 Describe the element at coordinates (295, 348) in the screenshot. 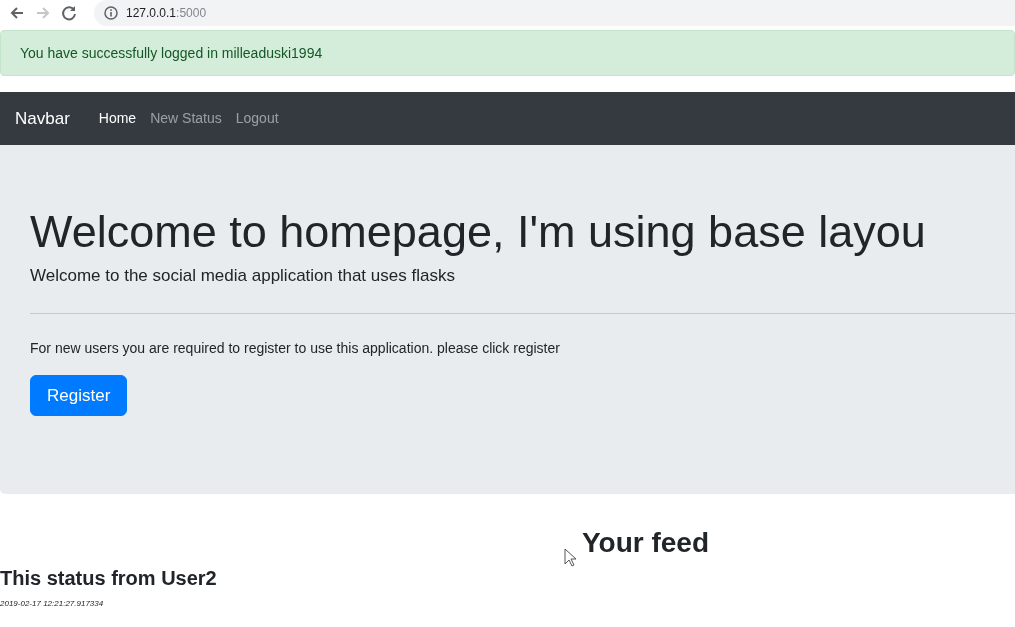

I see `register-prompt: For new users you are required to register to use this application. please click register` at that location.